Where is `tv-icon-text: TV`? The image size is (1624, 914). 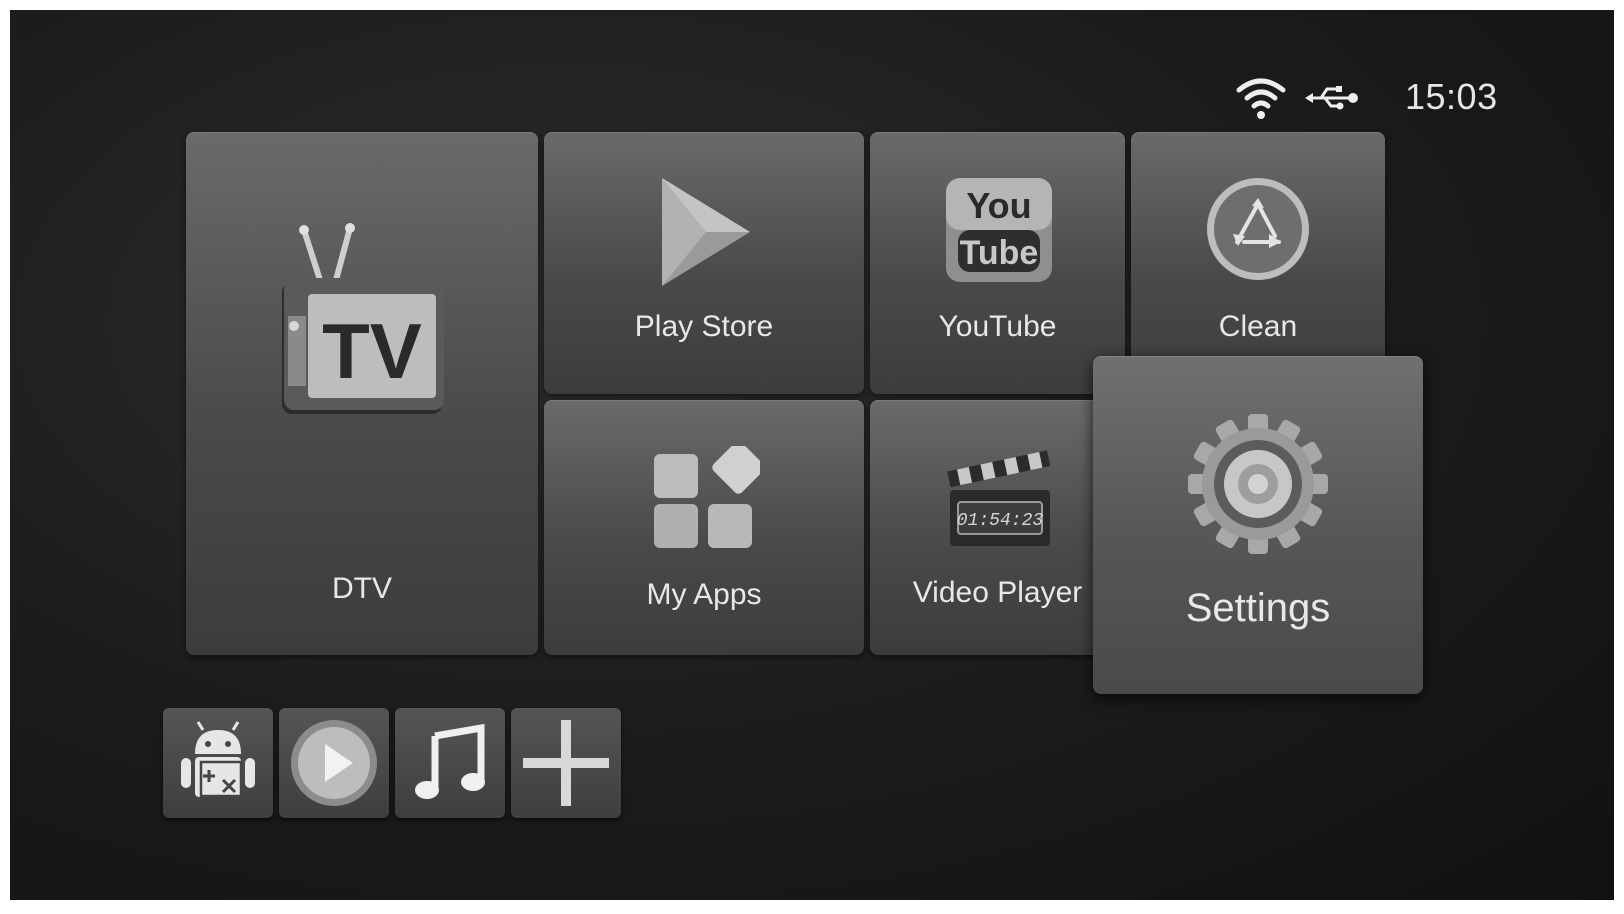 tv-icon-text: TV is located at coordinates (372, 351).